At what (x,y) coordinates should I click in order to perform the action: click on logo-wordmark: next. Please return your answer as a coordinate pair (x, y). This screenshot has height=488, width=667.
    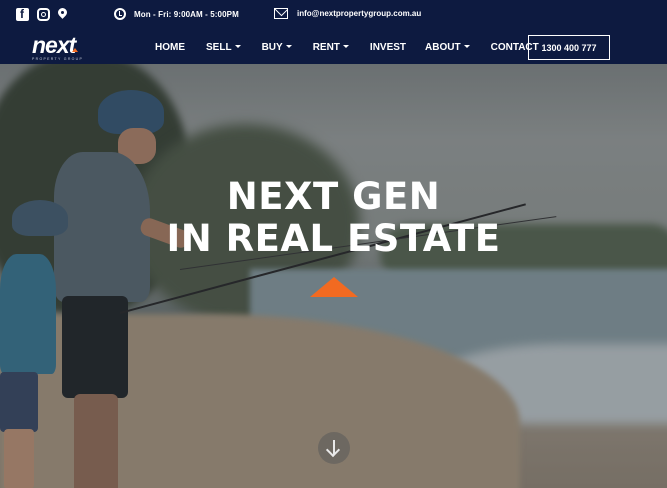
    Looking at the image, I should click on (54, 45).